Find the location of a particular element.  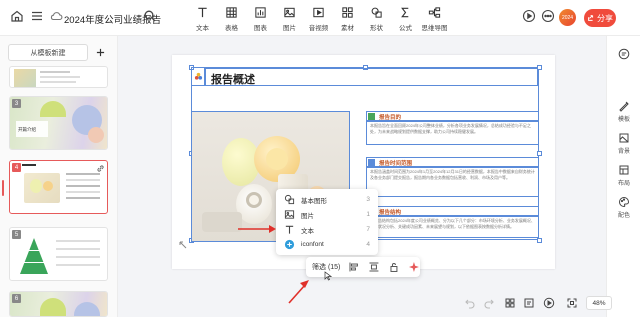

tool-chart: 图表 is located at coordinates (260, 19).